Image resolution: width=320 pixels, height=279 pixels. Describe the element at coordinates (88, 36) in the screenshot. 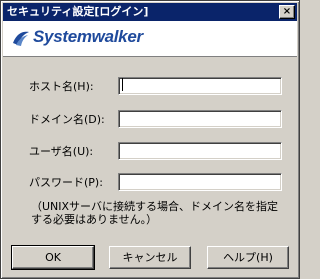

I see `brand-name: Systemwalker` at that location.